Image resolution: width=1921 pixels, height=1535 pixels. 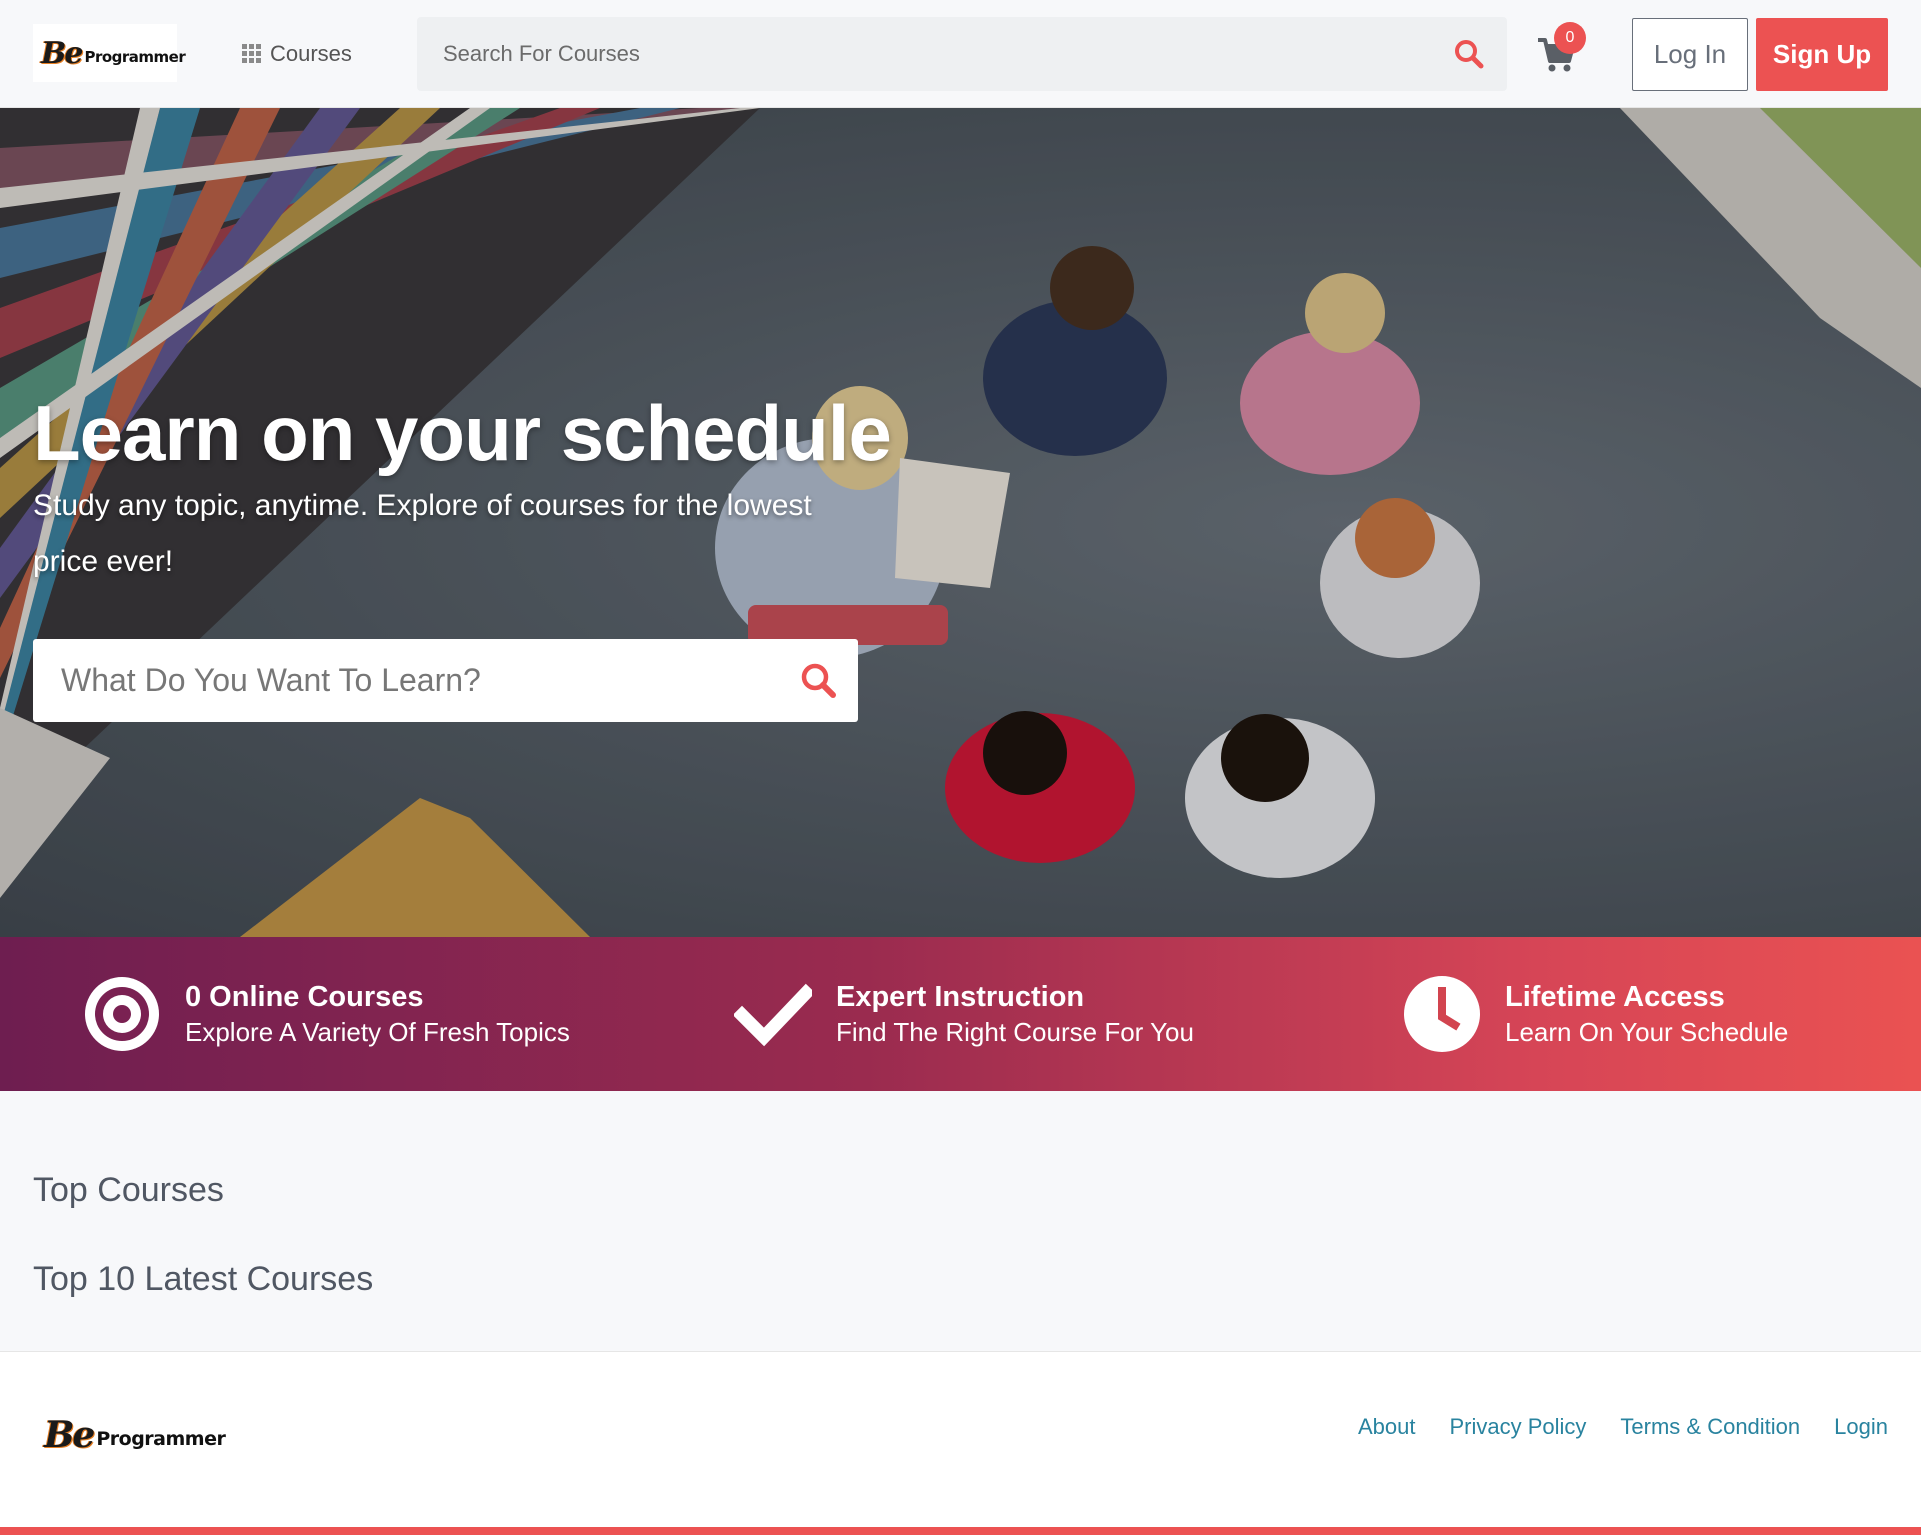 What do you see at coordinates (1690, 54) in the screenshot?
I see `login-button: Log In` at bounding box center [1690, 54].